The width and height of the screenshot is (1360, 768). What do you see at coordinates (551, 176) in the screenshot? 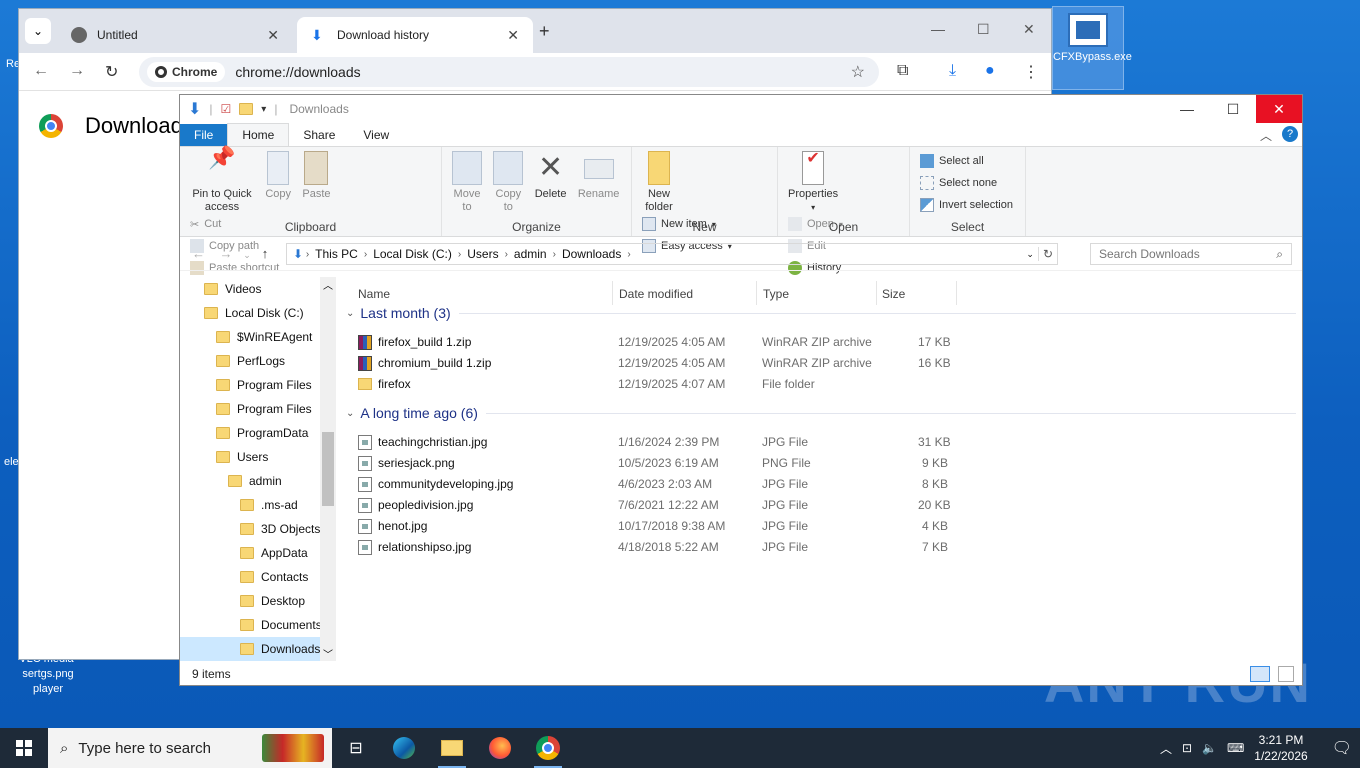
I see `delete-button: ✕ Delete` at bounding box center [551, 176].